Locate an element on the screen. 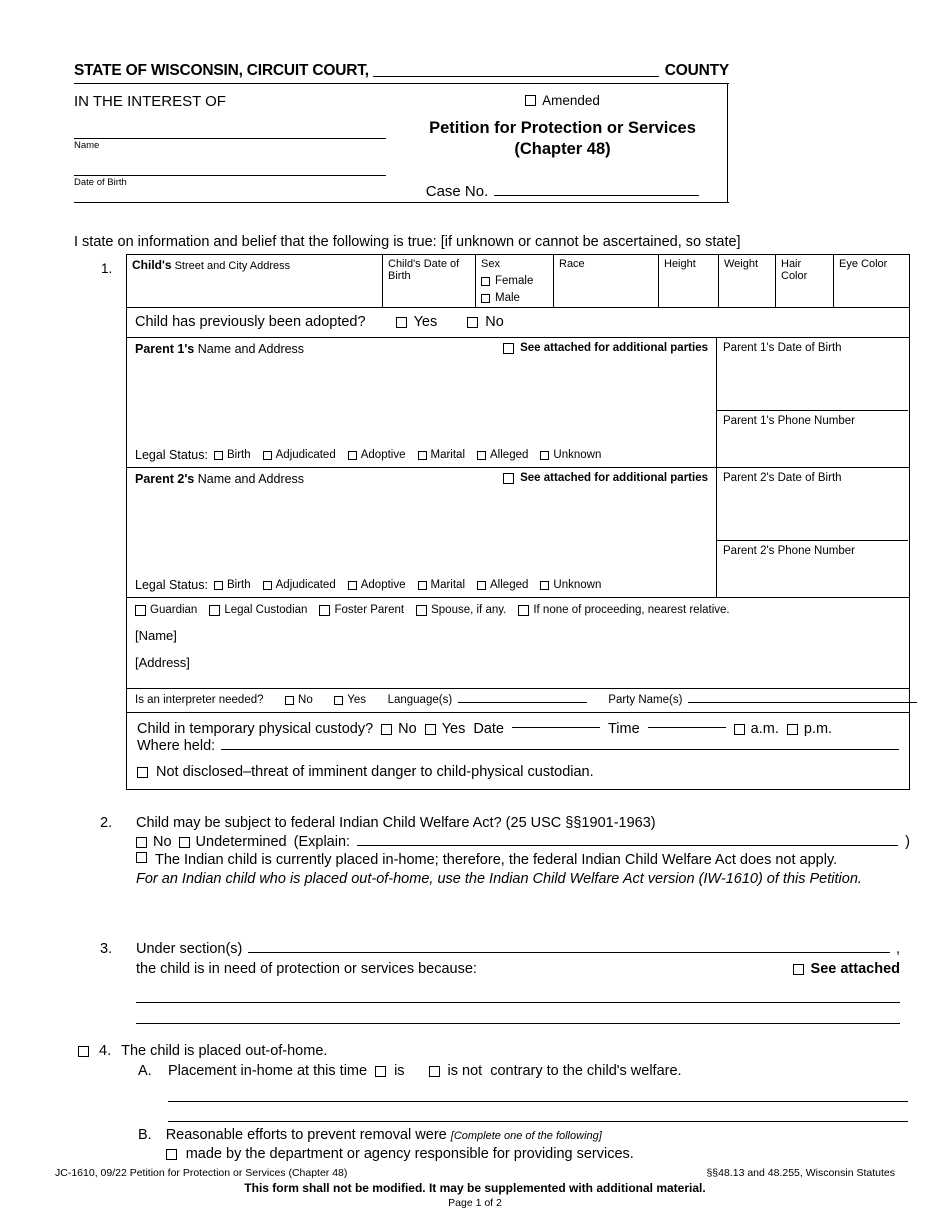 This screenshot has width=950, height=1230. interpreter-yes-option: Yes is located at coordinates (350, 700).